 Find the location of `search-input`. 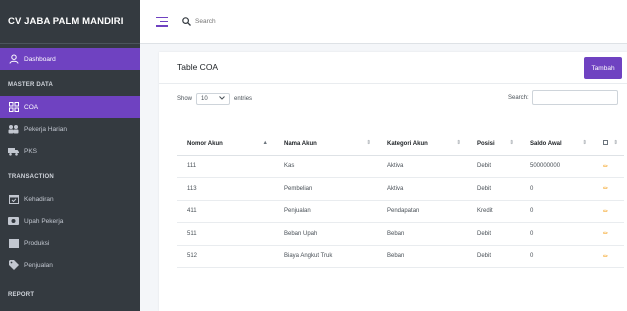

search-input is located at coordinates (255, 21).